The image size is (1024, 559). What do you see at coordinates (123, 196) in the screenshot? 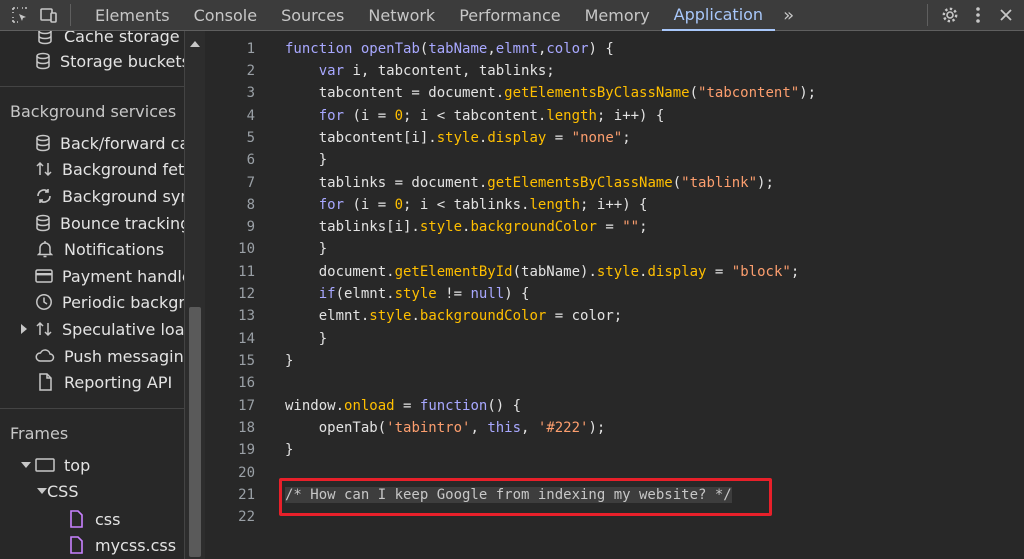
I see `sidebar-item-label: Background sync` at bounding box center [123, 196].